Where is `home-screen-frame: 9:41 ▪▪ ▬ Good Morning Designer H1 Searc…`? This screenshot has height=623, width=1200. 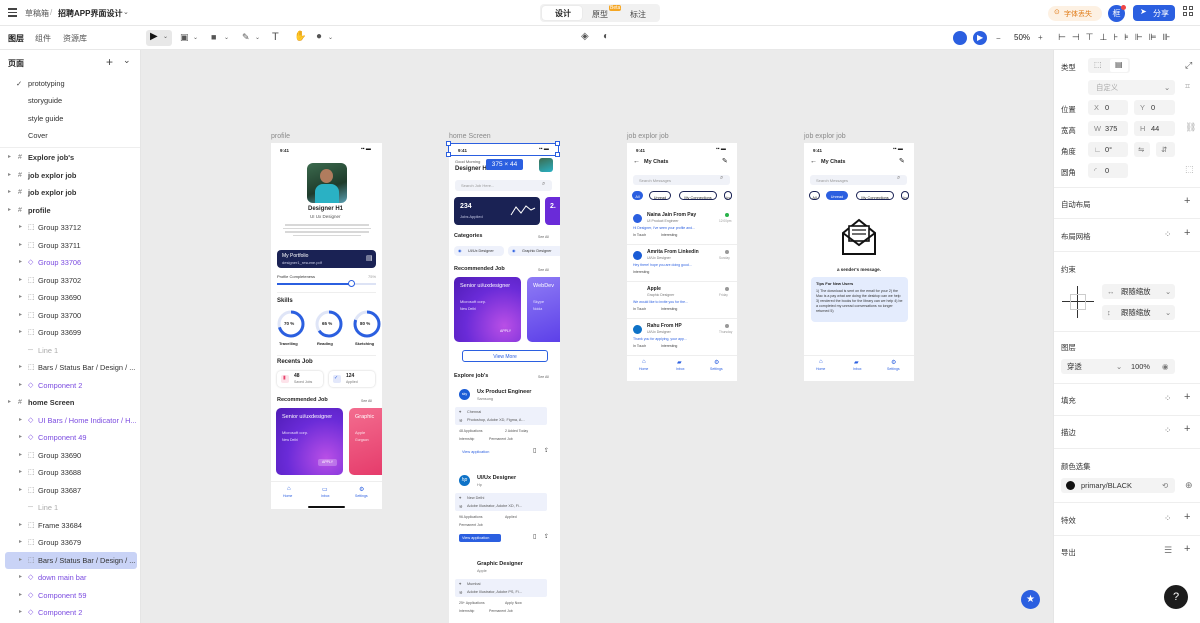 home-screen-frame: 9:41 ▪▪ ▬ Good Morning Designer H1 Searc… is located at coordinates (504, 383).